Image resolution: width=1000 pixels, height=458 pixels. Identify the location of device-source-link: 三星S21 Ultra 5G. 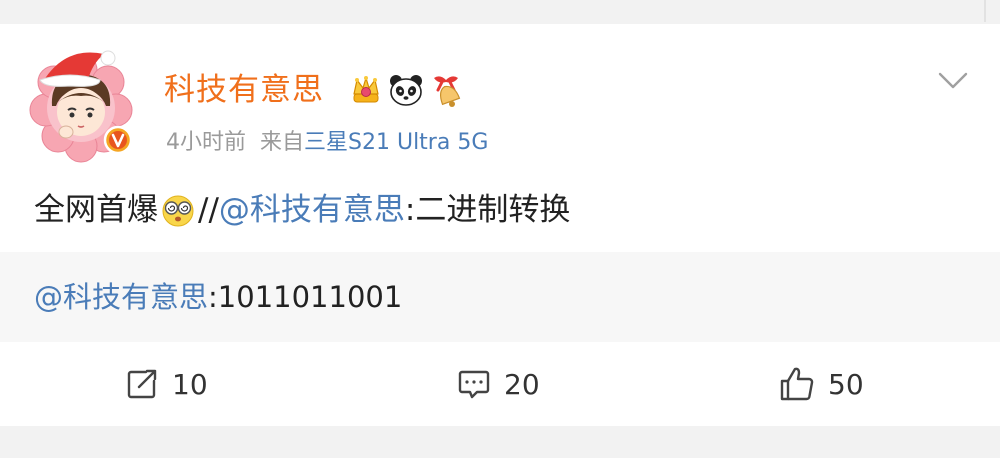
(396, 142).